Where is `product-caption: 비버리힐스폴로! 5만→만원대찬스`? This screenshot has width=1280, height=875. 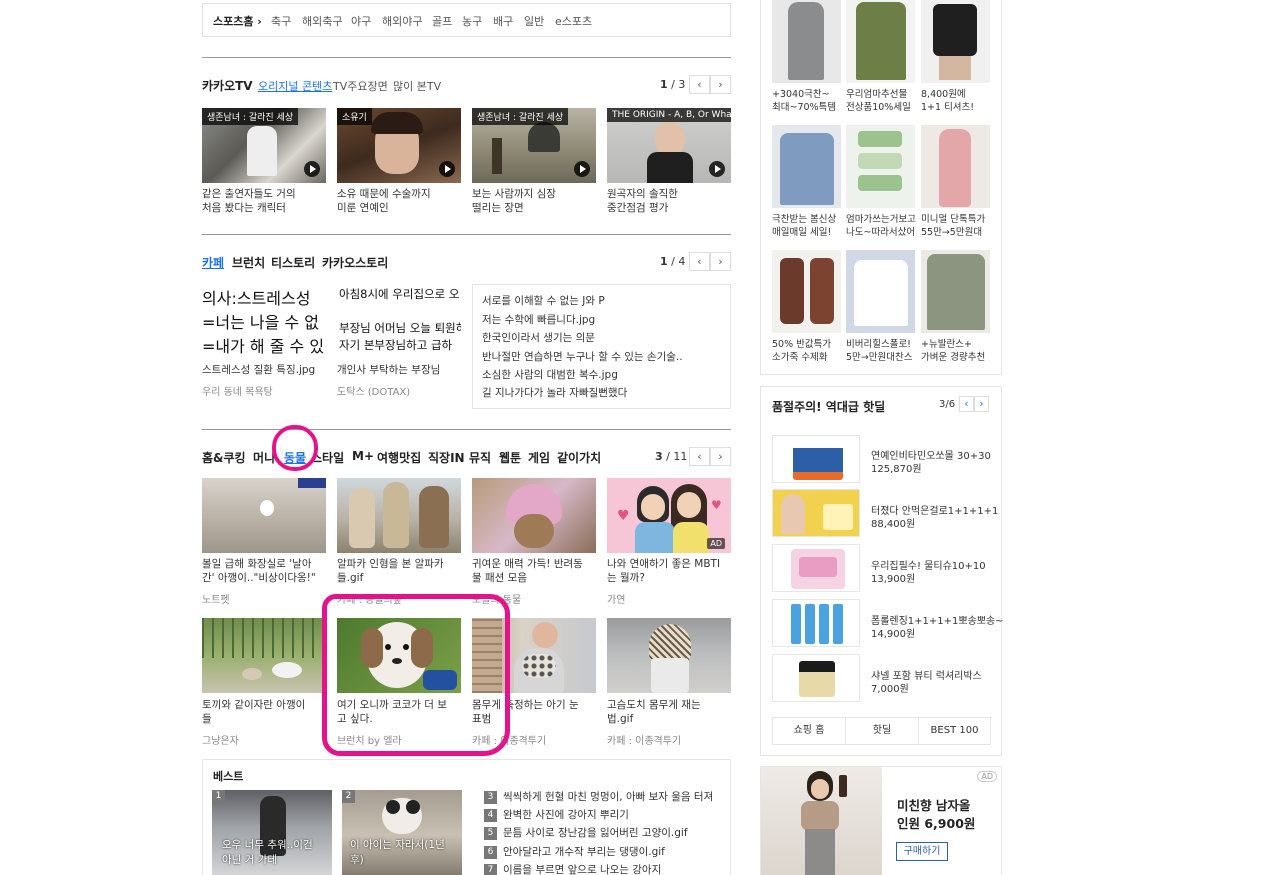 product-caption: 비버리힐스폴로! 5만→만원대찬스 is located at coordinates (882, 351).